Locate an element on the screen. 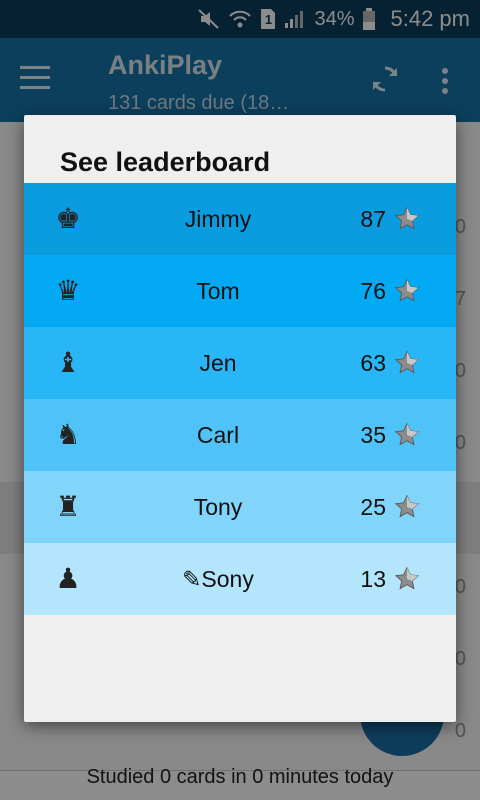  player-name: Carl is located at coordinates (218, 435).